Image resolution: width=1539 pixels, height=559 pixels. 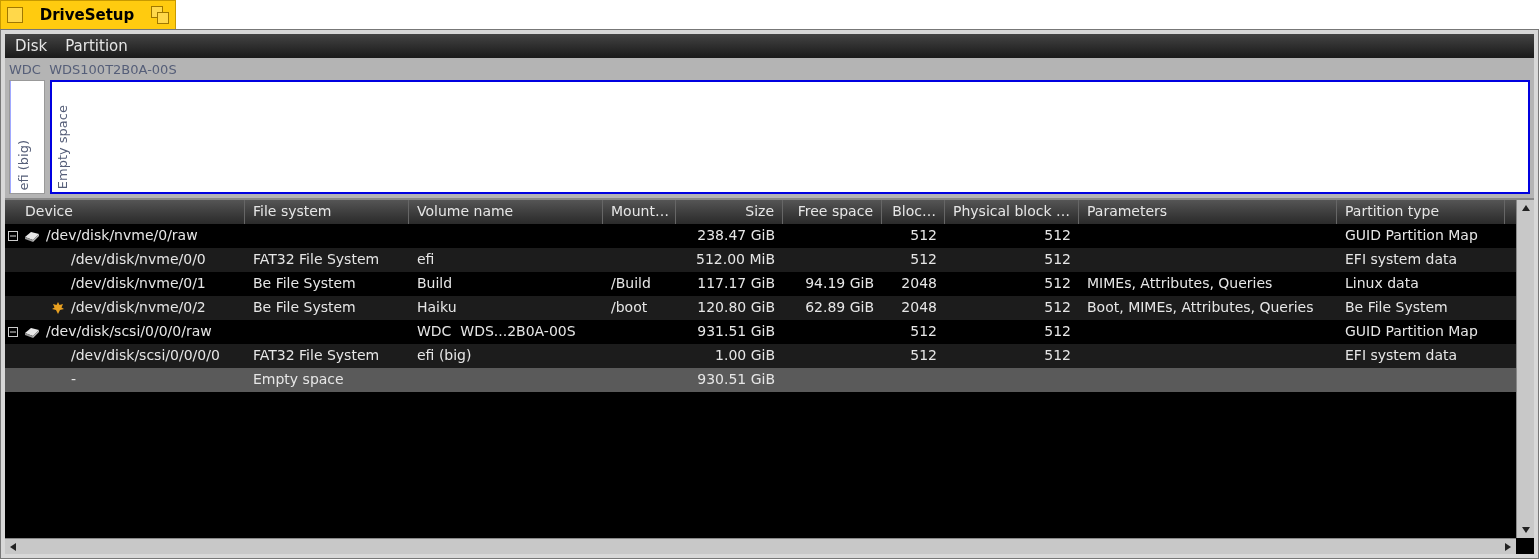 I want to click on table-cell-text: /dev/disk/scsi/0/0/0/raw, so click(x=129, y=331).